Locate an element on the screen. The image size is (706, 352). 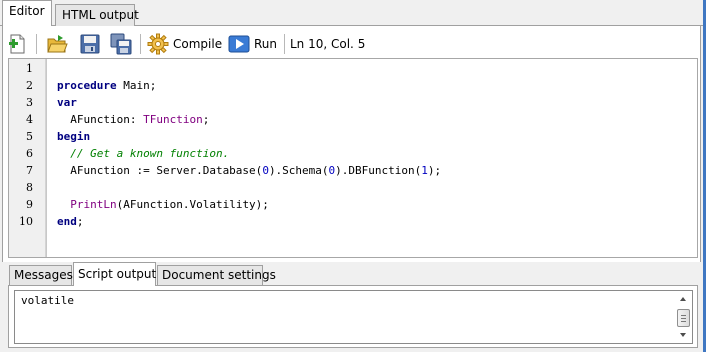
tab-editor: Editor is located at coordinates (27, 13).